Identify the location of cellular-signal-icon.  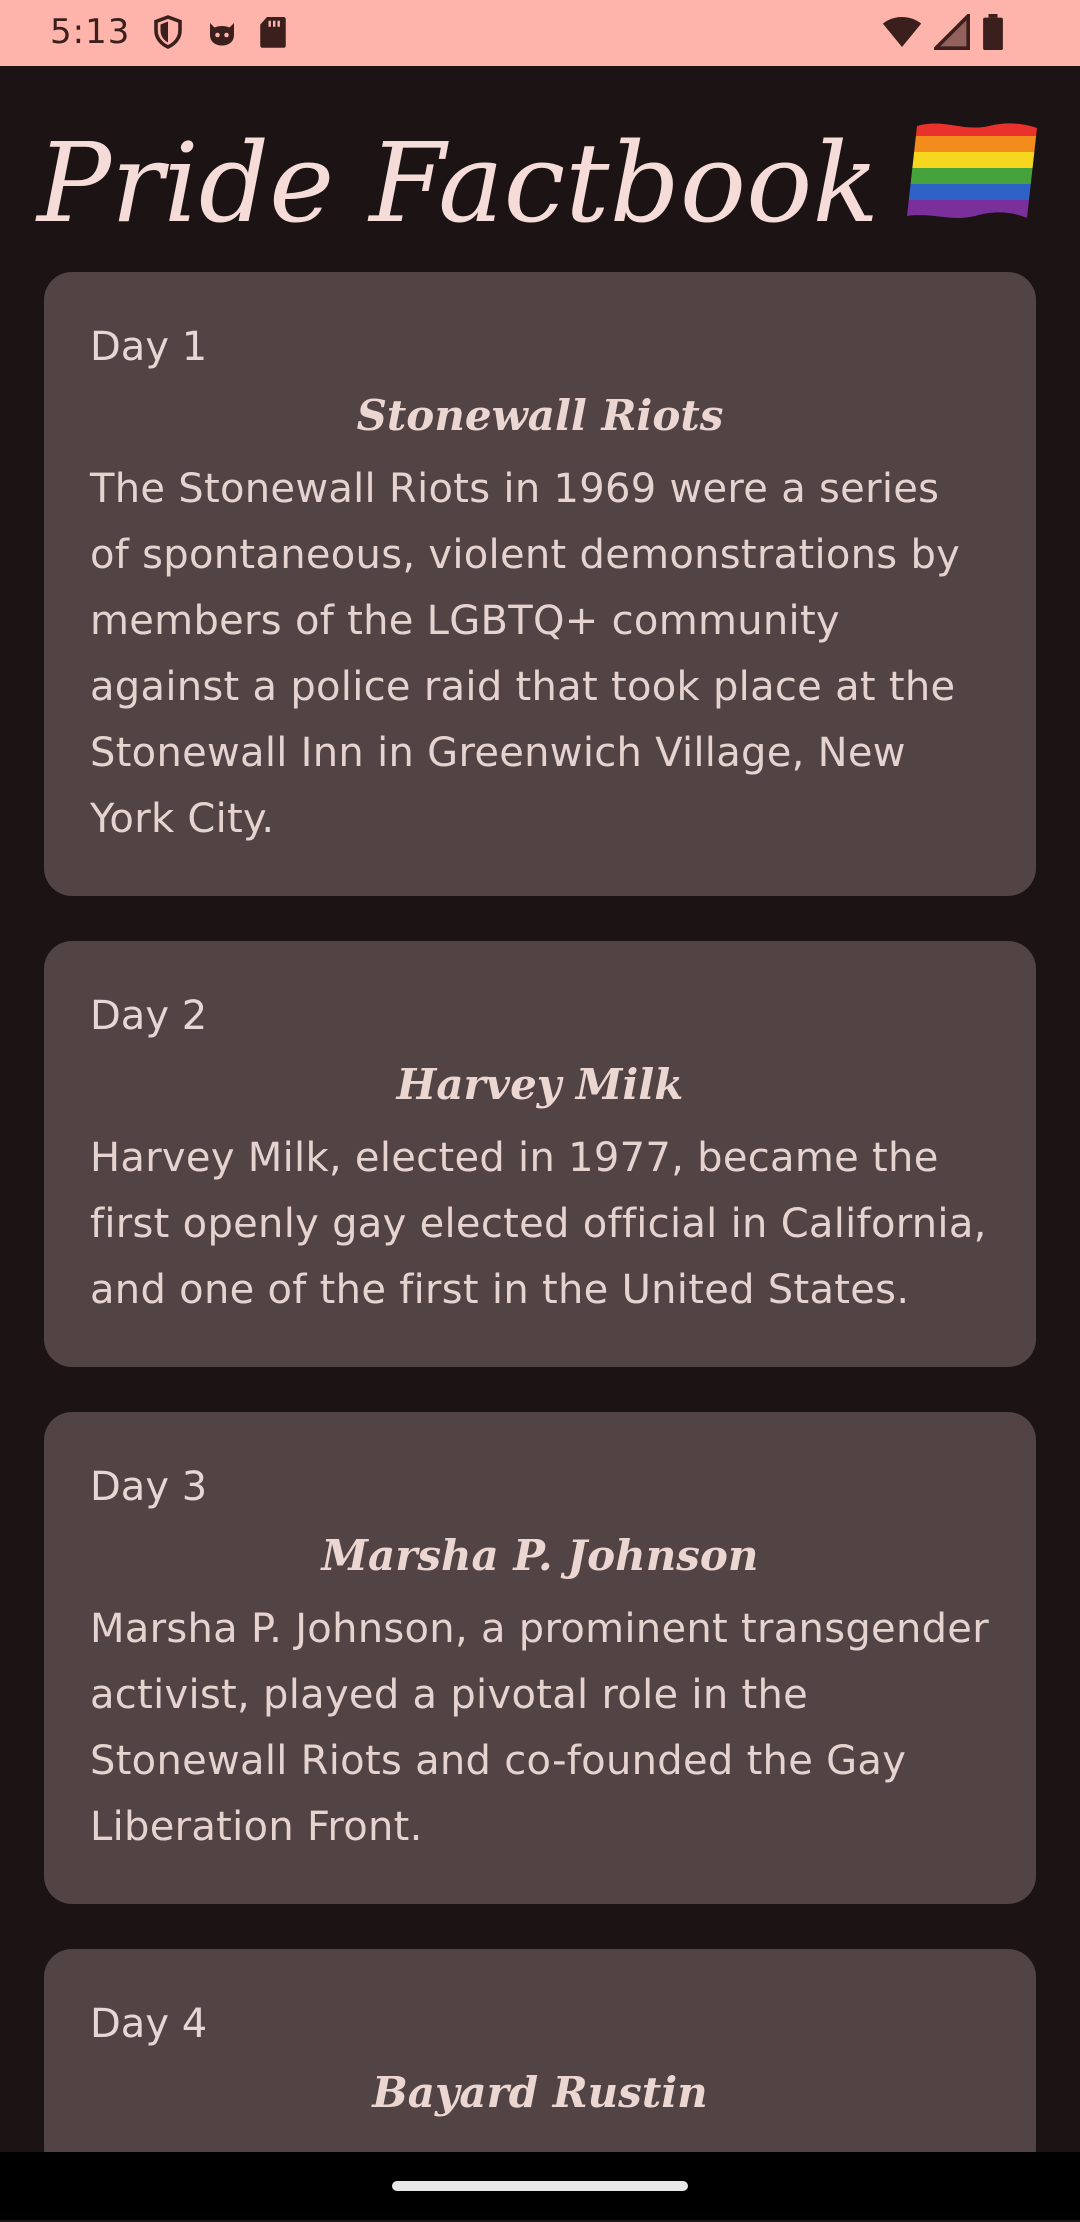
(952, 32).